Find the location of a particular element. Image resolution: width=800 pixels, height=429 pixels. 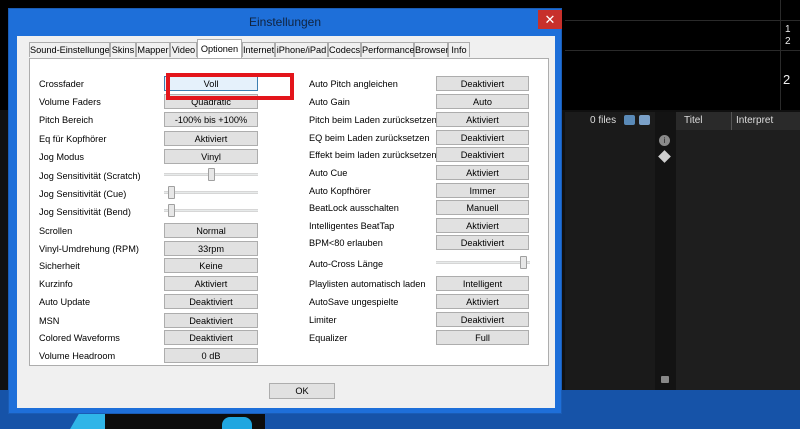

option-label: Scrollen is located at coordinates (56, 231).